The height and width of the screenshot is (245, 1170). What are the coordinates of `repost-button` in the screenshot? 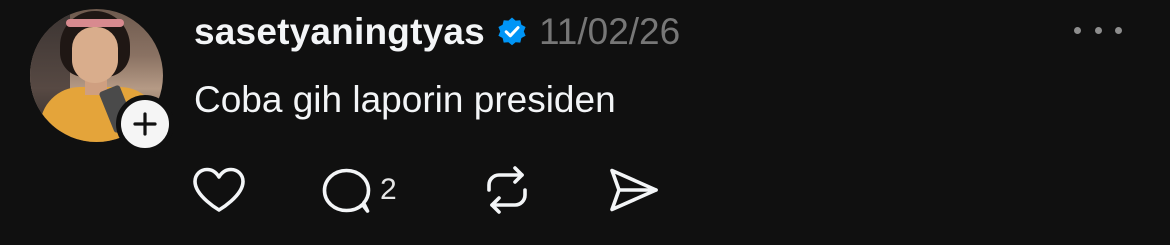 It's located at (507, 190).